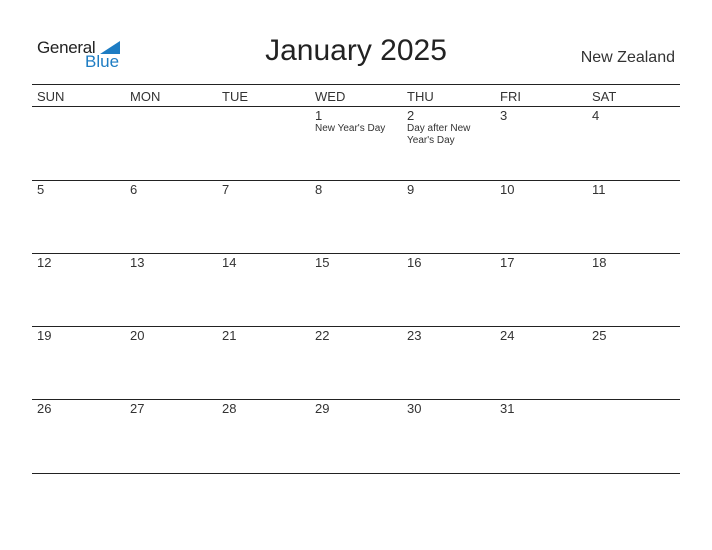 The image size is (712, 550). Describe the element at coordinates (627, 57) in the screenshot. I see `country-label: New Zealand` at that location.